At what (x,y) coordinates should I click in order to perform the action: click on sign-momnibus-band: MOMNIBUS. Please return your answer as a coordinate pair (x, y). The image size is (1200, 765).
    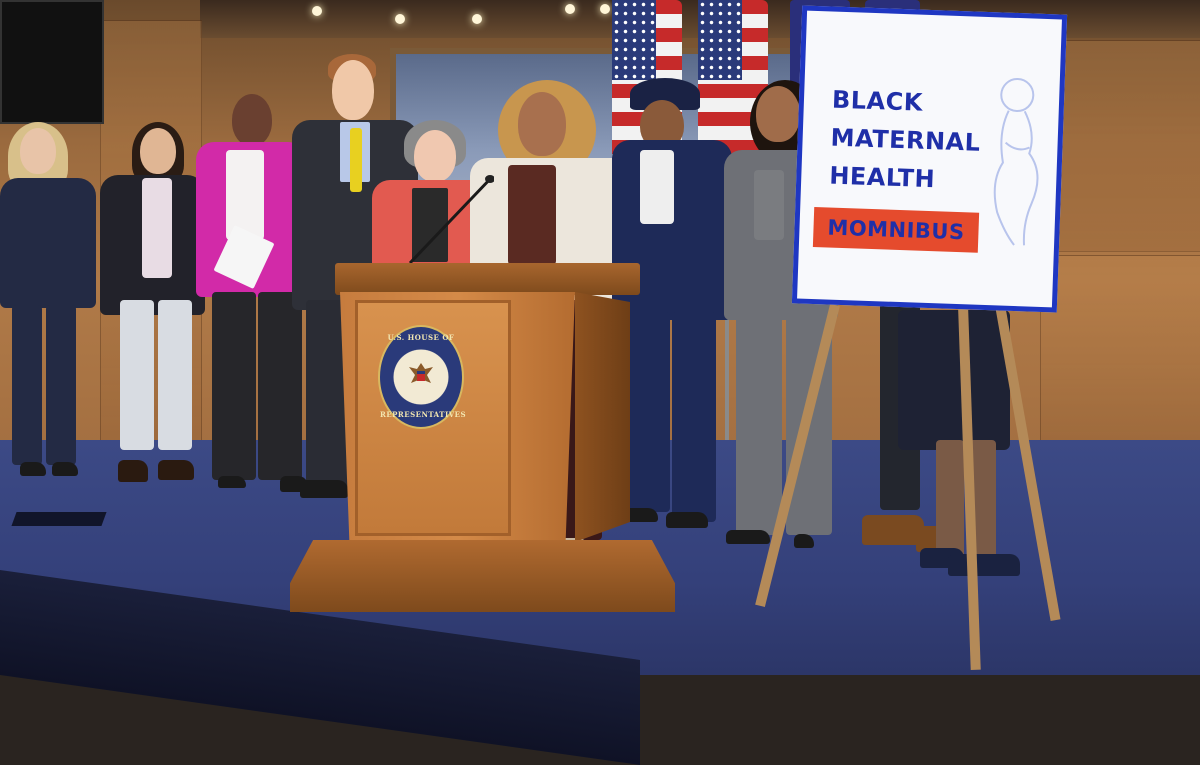
    Looking at the image, I should click on (896, 230).